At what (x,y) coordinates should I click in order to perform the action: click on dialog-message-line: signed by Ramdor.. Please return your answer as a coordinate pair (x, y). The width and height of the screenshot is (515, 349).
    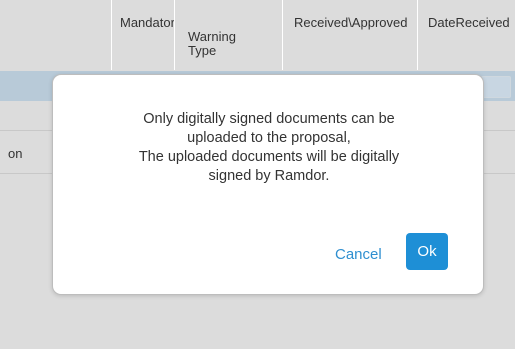
    Looking at the image, I should click on (269, 176).